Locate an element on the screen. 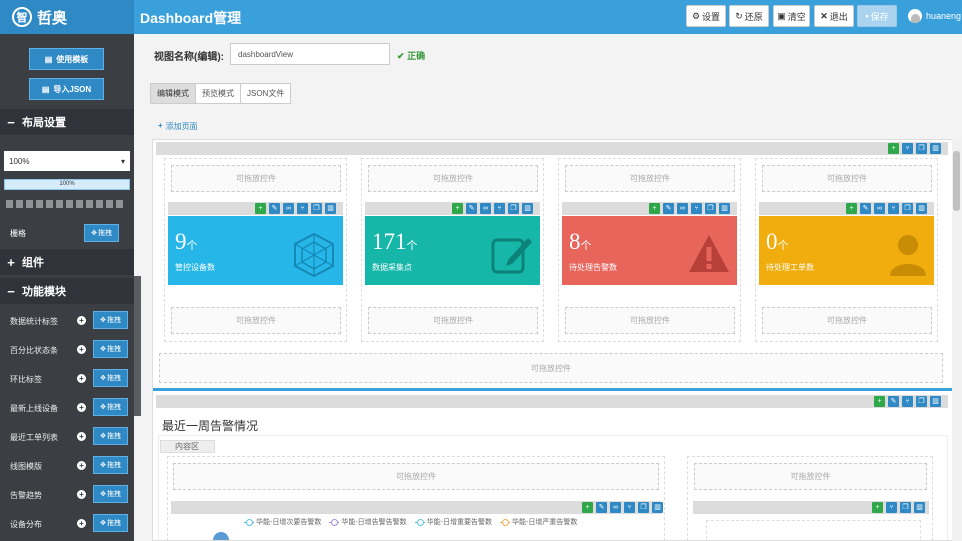 This screenshot has height=541, width=962. scroll-thumb is located at coordinates (956, 181).